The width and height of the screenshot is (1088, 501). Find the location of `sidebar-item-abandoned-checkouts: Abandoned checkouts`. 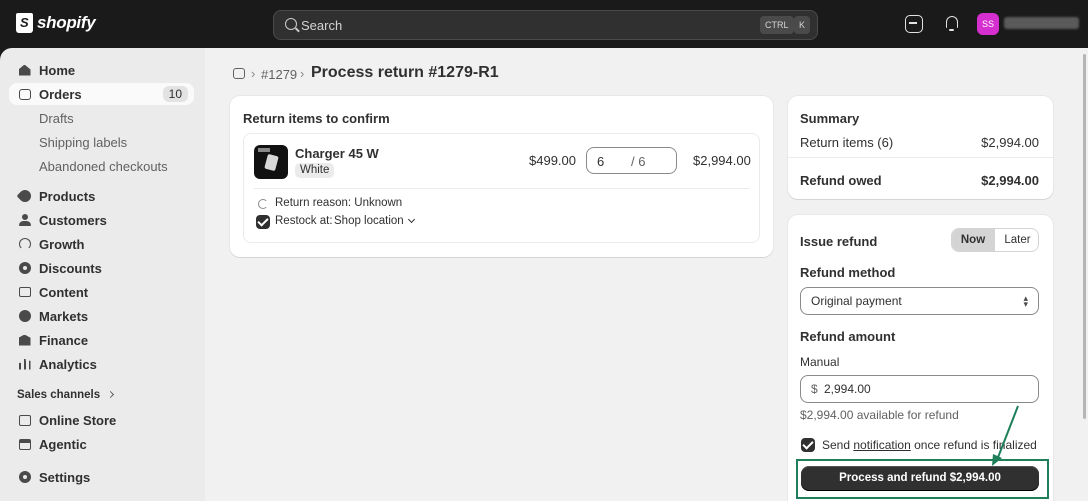

sidebar-item-abandoned-checkouts: Abandoned checkouts is located at coordinates (101, 166).